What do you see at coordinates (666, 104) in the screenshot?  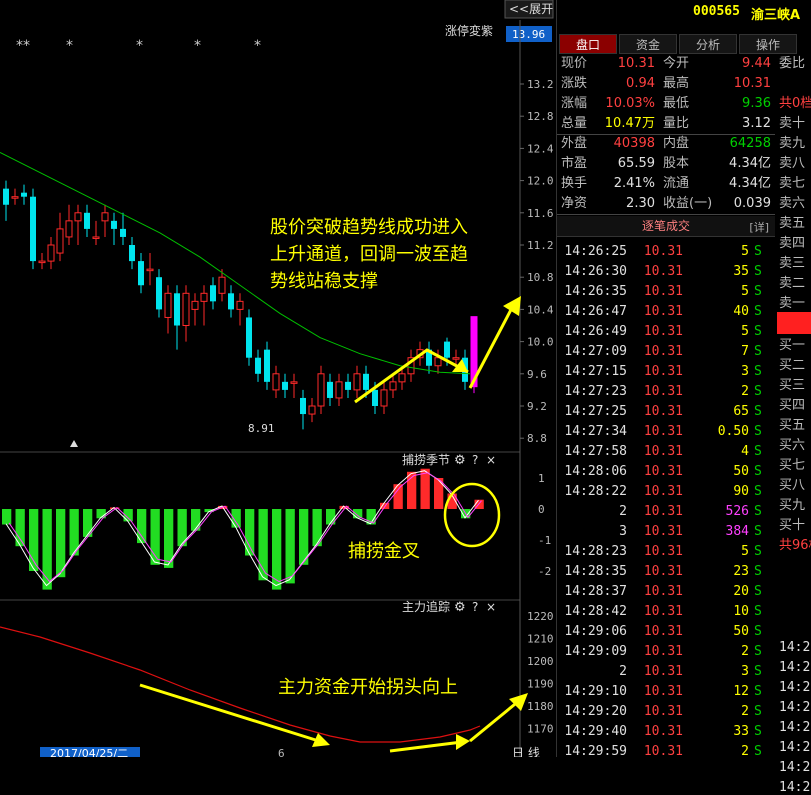 I see `quote-row: 涨幅 10.03% 最低 9.36` at bounding box center [666, 104].